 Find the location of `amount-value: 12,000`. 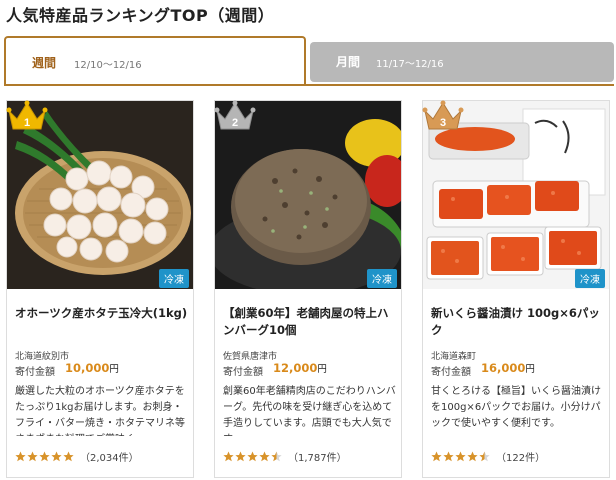

amount-value: 12,000 is located at coordinates (295, 368).